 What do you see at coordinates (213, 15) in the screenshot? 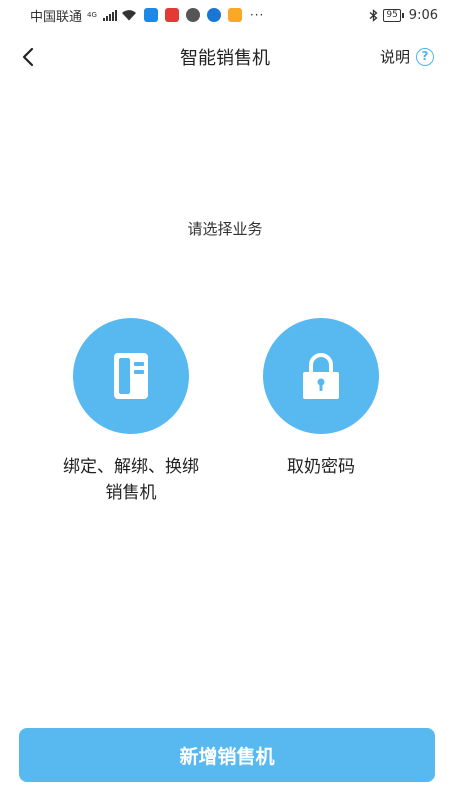
I see `shield-app-icon` at bounding box center [213, 15].